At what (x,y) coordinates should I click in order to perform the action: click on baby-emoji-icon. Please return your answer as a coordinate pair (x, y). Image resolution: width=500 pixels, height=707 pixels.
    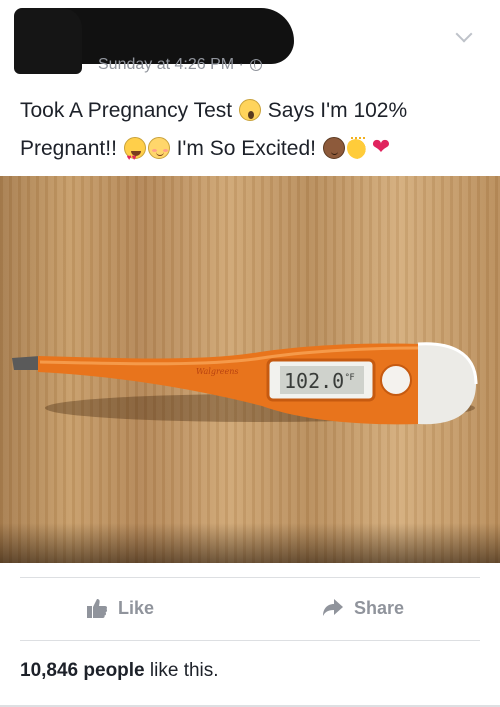
    Looking at the image, I should click on (333, 148).